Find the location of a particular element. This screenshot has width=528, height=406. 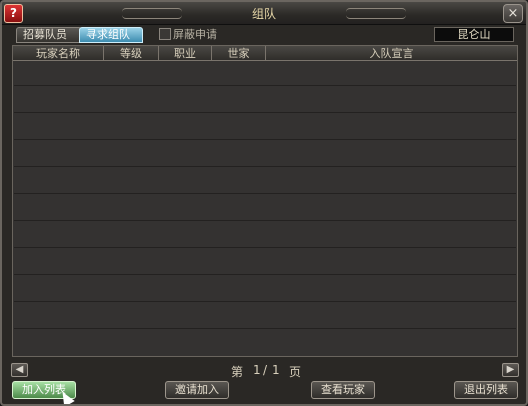

col-level: 等级 is located at coordinates (131, 53).